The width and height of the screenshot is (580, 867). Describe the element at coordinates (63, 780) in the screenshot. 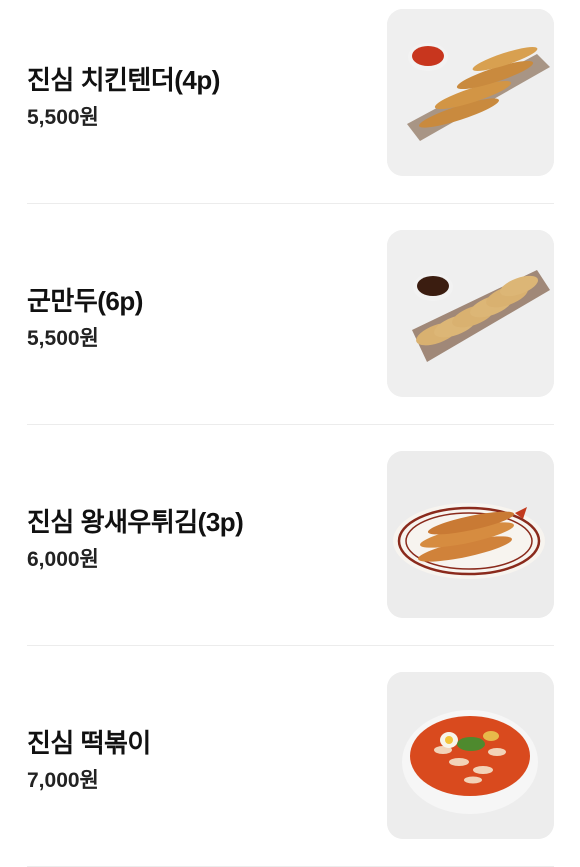

I see `menu-item-price: 7,000원` at that location.